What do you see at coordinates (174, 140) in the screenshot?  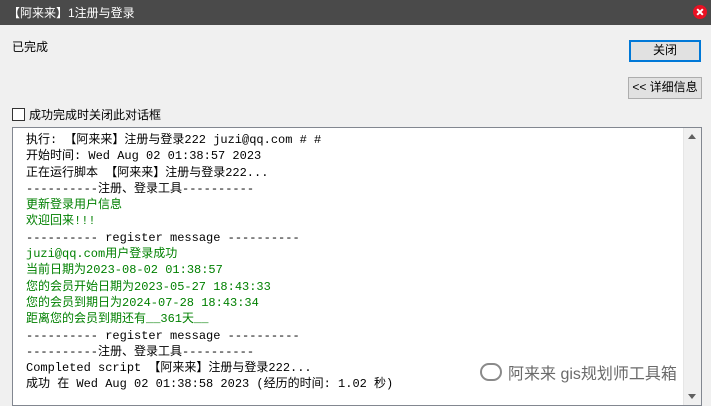 I see `log-line: 执行: 【阿来来】注册与登录222 juzi@qq.com # #` at bounding box center [174, 140].